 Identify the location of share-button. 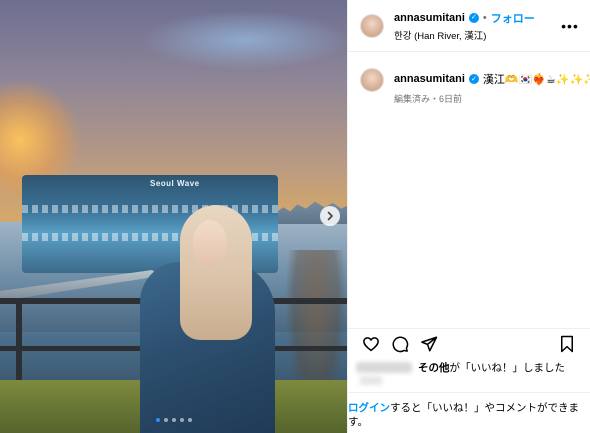
(429, 344).